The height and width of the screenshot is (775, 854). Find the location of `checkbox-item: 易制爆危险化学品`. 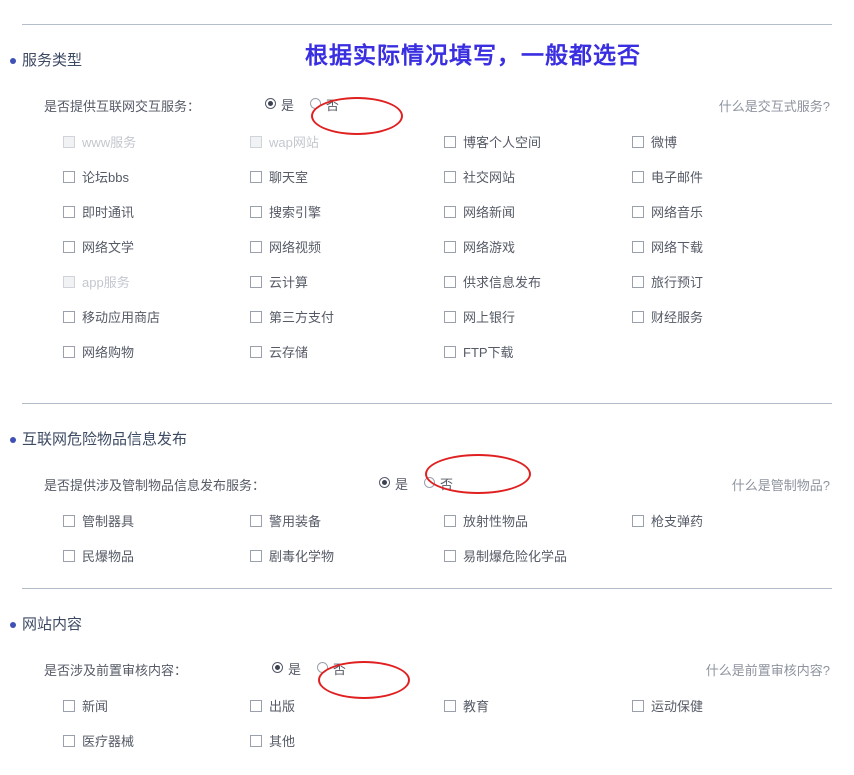

checkbox-item: 易制爆危险化学品 is located at coordinates (505, 556).